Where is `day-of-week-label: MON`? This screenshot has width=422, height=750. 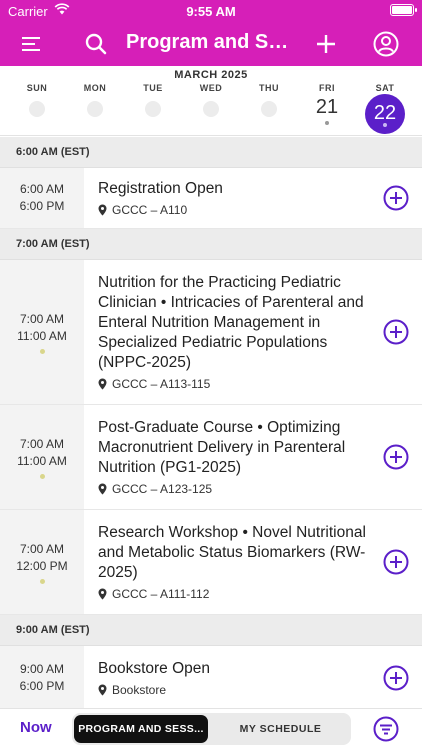
day-of-week-label: MON is located at coordinates (95, 88).